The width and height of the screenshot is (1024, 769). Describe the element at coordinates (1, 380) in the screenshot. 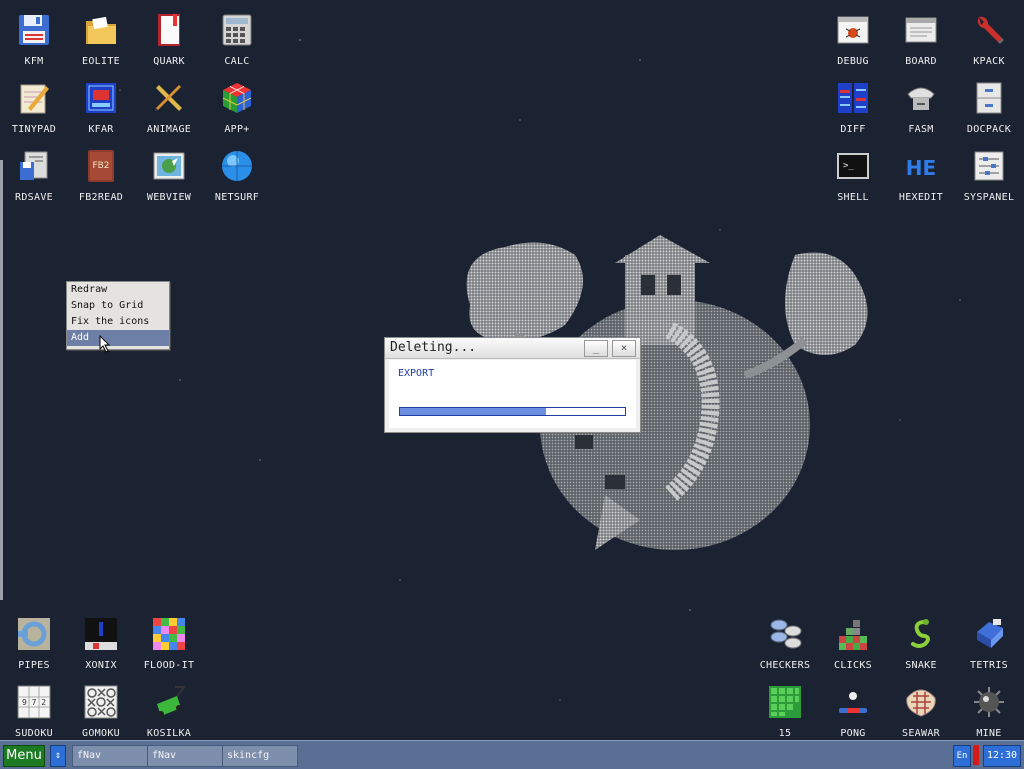

I see `window-edge` at that location.